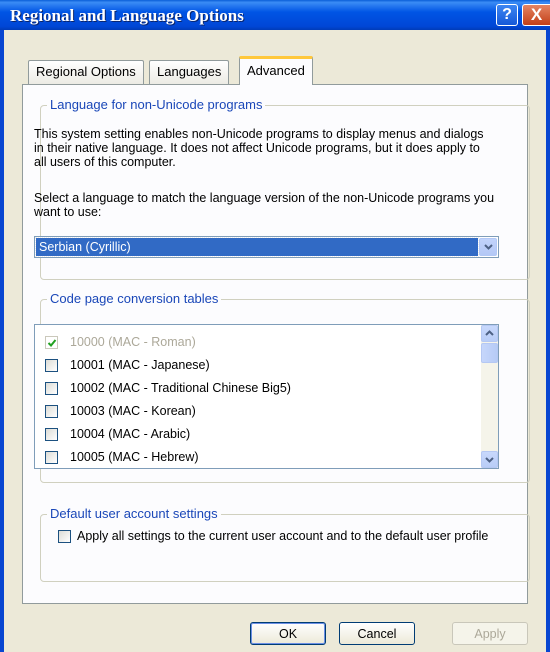  What do you see at coordinates (86, 72) in the screenshot?
I see `tab-regional-options: Regional Options` at bounding box center [86, 72].